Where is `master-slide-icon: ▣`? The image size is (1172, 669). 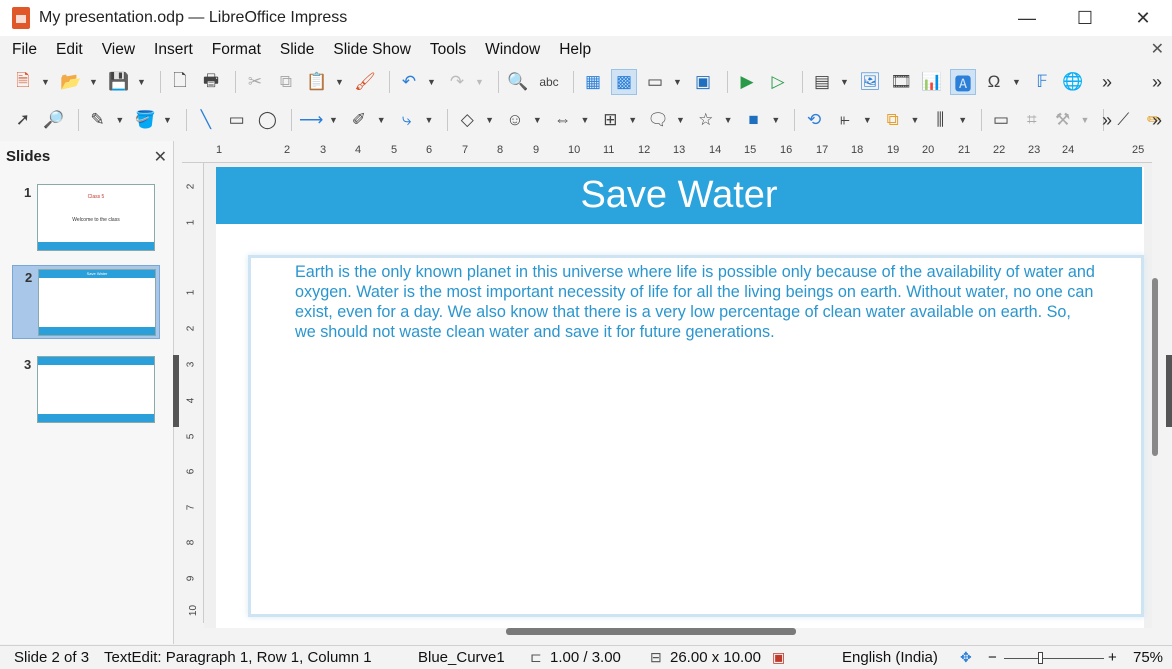
master-slide-icon: ▣ is located at coordinates (703, 82).